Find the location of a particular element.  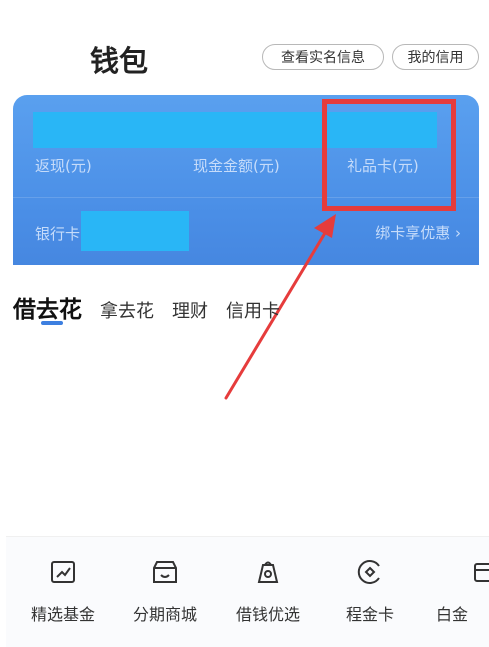

tab-label: 借去花 is located at coordinates (47, 310).